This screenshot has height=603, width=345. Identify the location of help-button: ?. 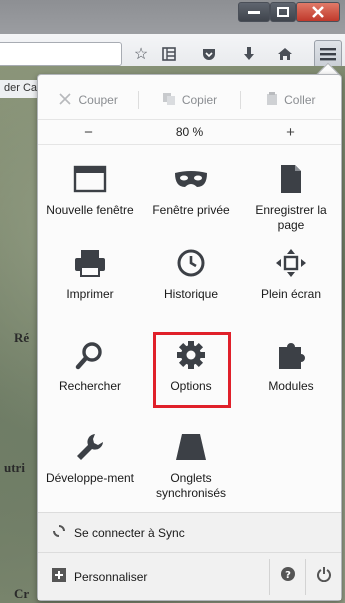
(287, 576).